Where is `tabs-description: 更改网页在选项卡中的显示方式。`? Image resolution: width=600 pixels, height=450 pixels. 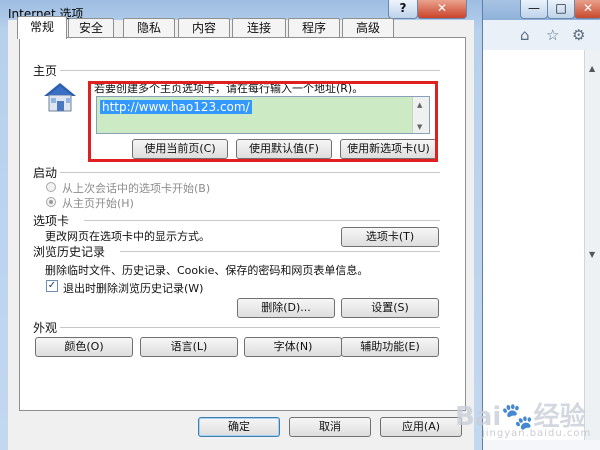
tabs-description: 更改网页在选项卡中的显示方式。 is located at coordinates (127, 236).